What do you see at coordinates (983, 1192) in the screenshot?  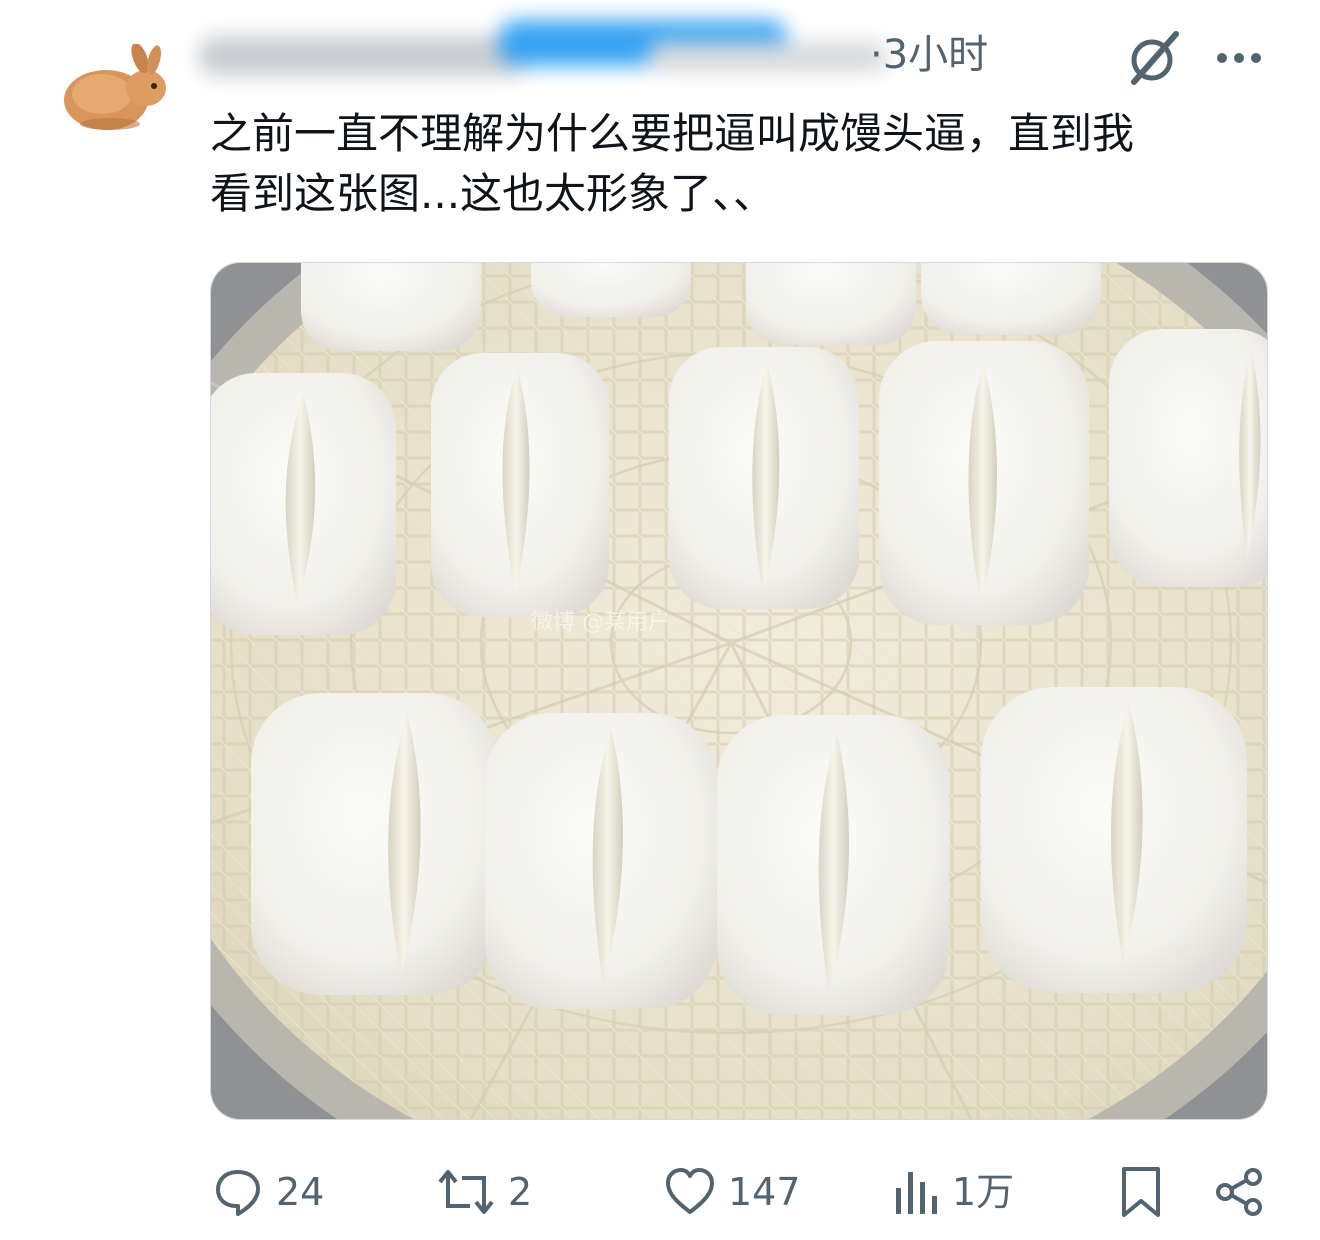 I see `view-count: 1万` at bounding box center [983, 1192].